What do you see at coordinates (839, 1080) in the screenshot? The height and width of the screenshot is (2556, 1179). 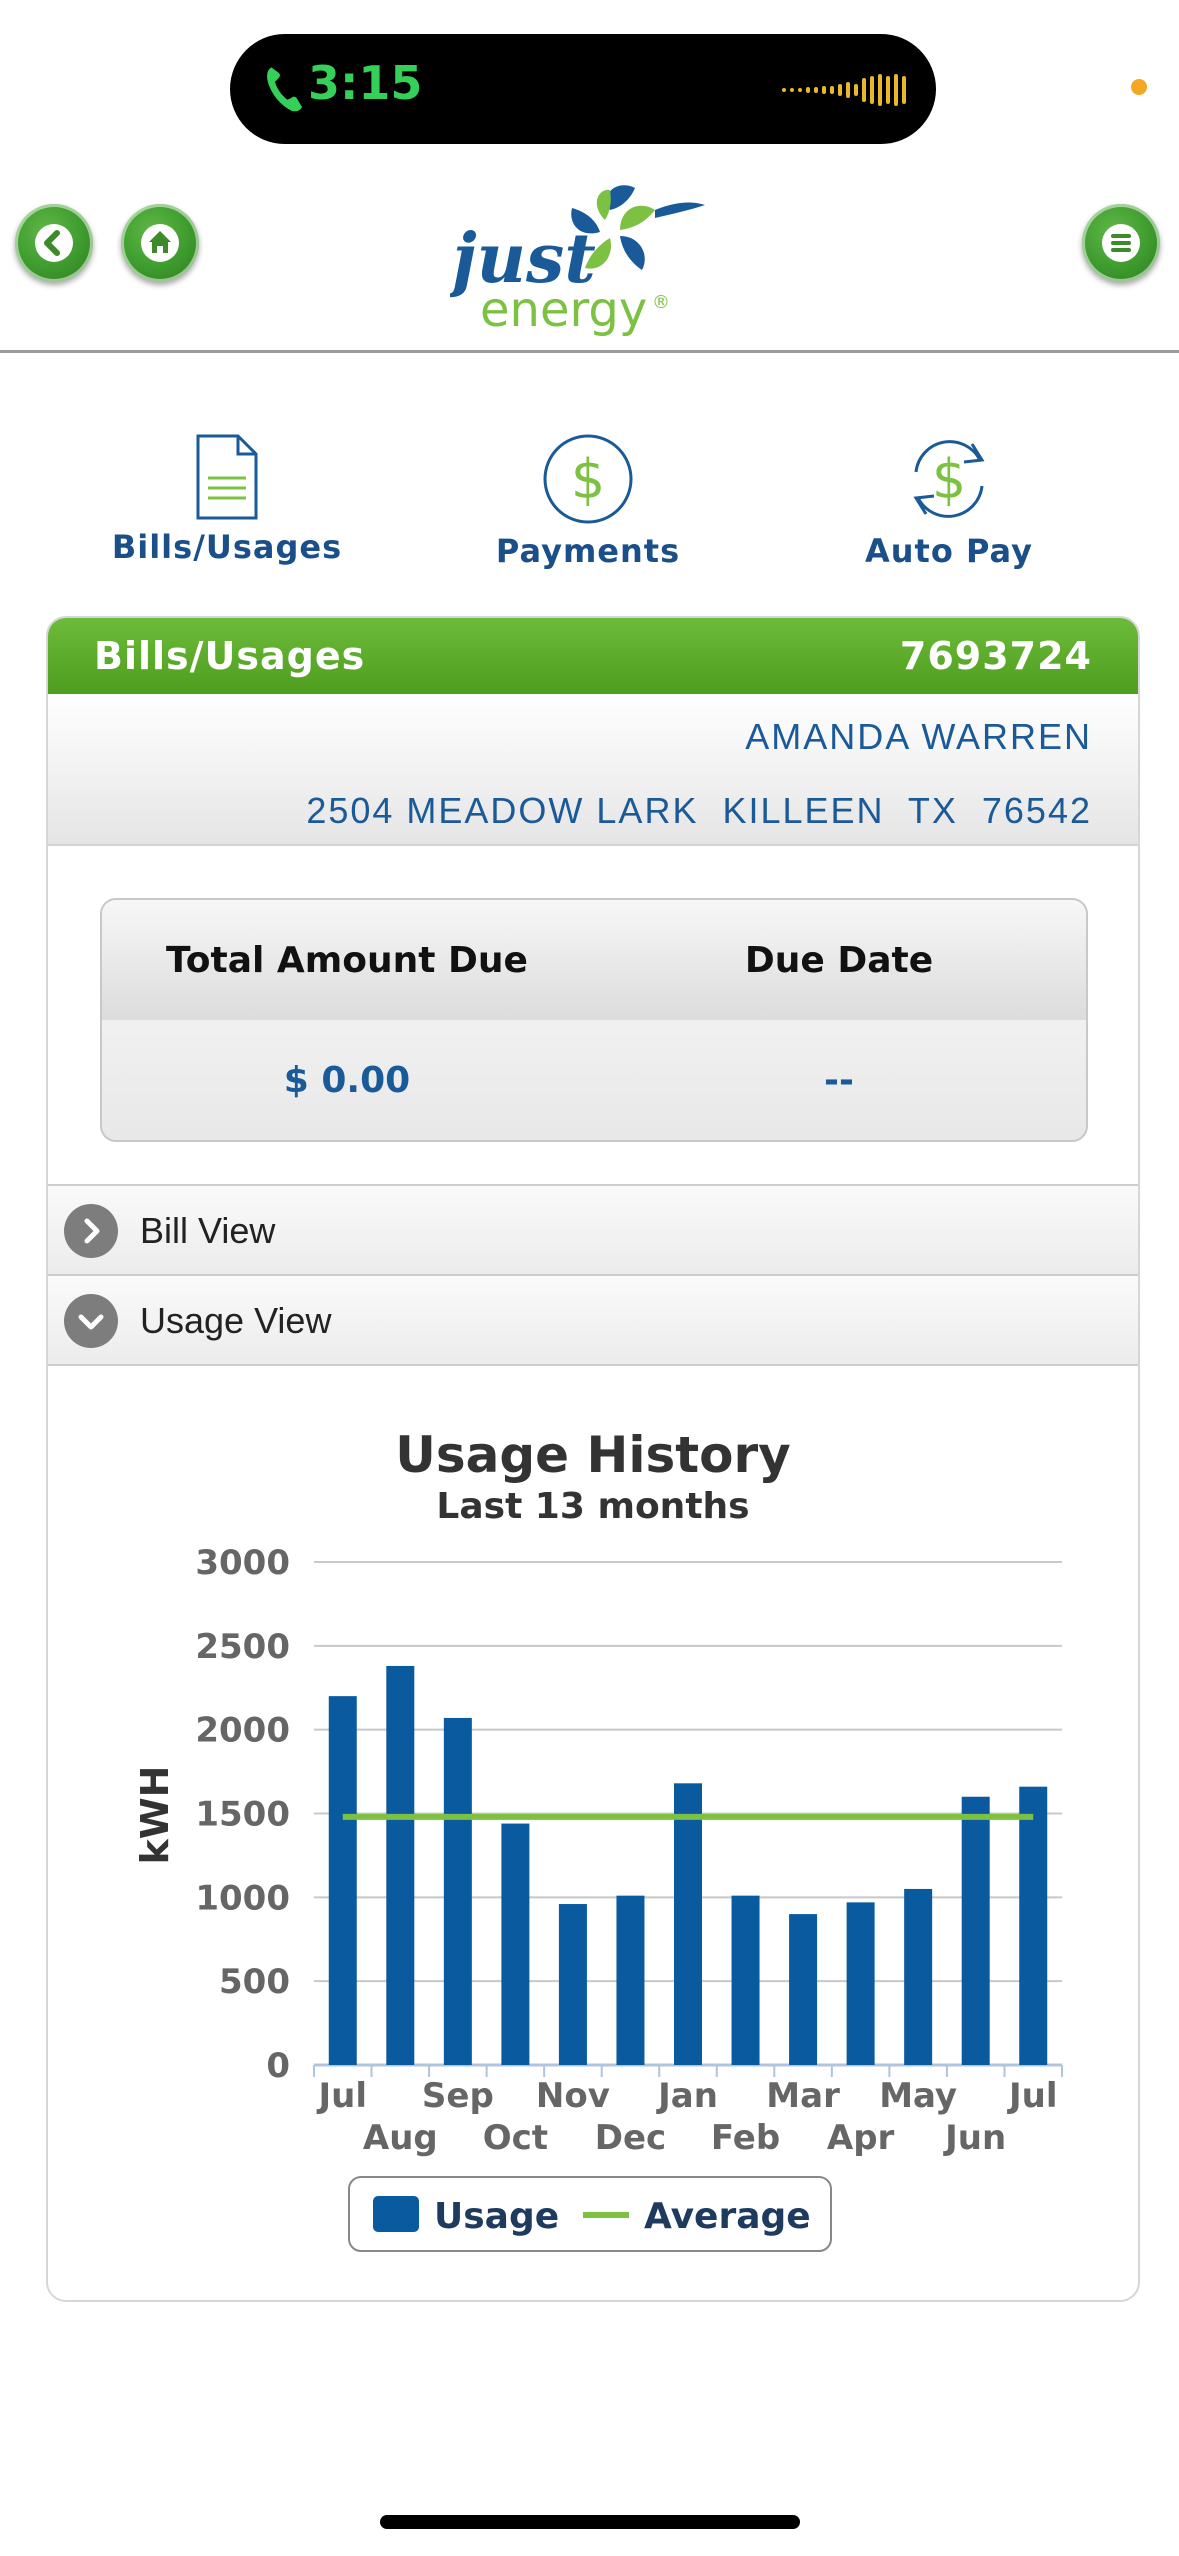 I see `due-date-value: --` at bounding box center [839, 1080].